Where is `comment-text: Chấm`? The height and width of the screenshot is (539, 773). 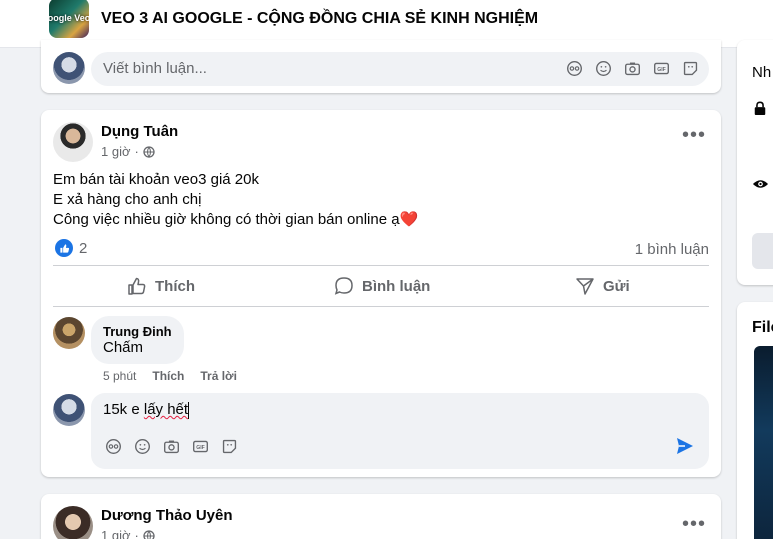
comment-text: Chấm is located at coordinates (123, 347).